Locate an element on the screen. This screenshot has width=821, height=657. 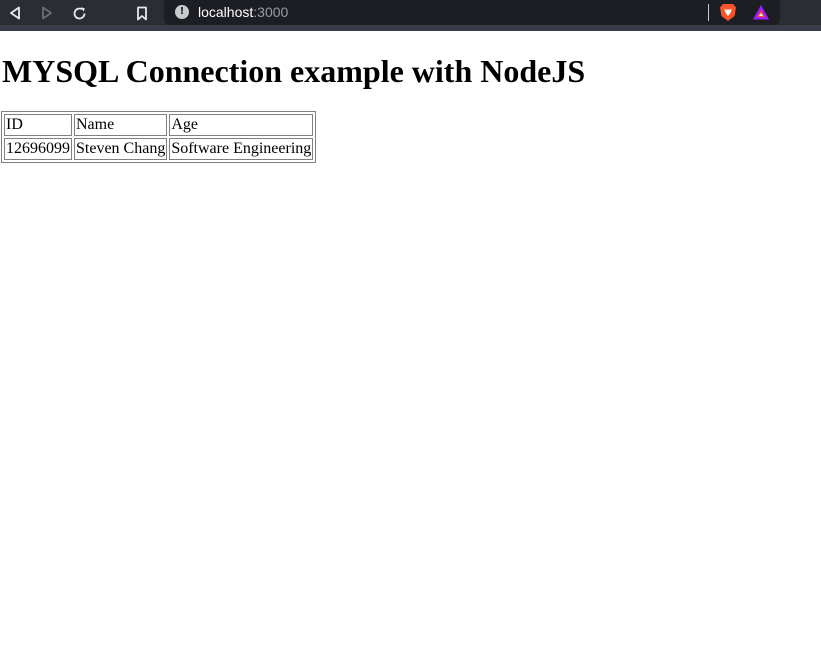
reload-icon is located at coordinates (79, 12).